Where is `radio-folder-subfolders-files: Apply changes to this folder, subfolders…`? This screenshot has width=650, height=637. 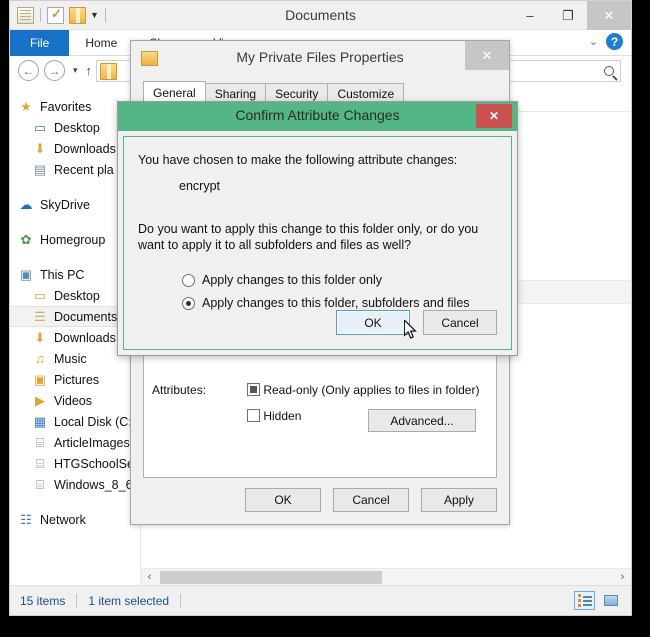 radio-folder-subfolders-files: Apply changes to this folder, subfolders… is located at coordinates (326, 303).